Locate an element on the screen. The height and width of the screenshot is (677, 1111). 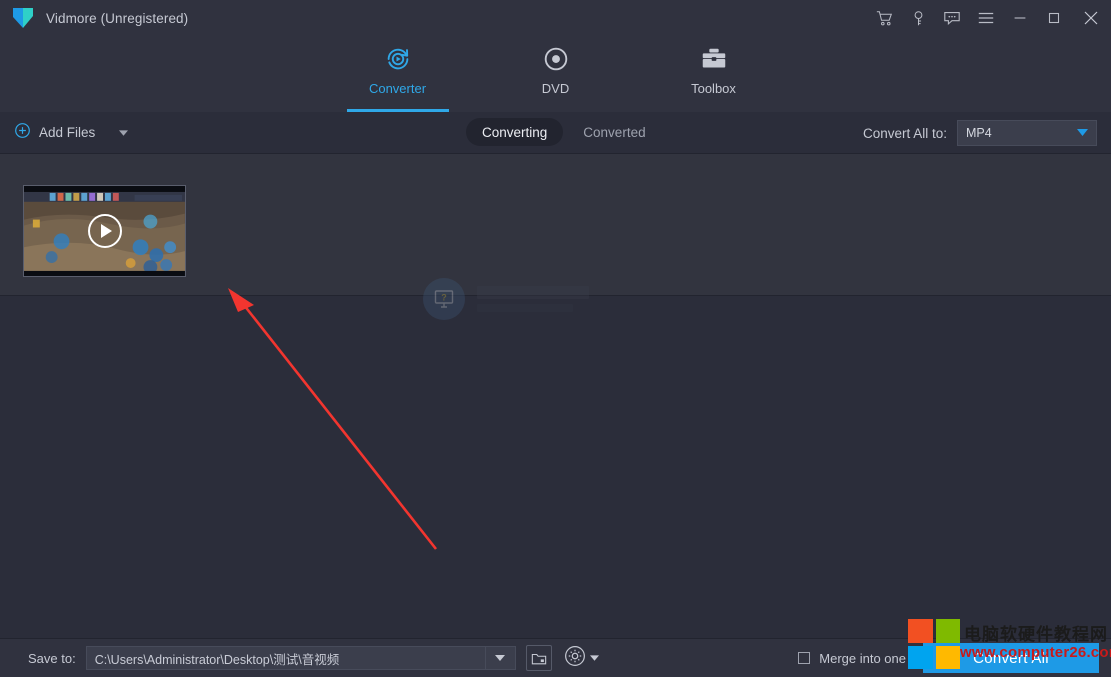
title-bar: Vidmore (Unregistered) is located at coordinates (555, 18).